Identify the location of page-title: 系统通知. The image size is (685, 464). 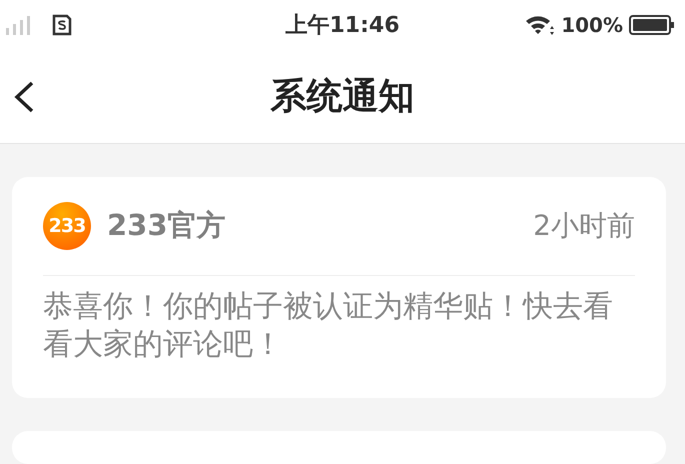
(342, 97).